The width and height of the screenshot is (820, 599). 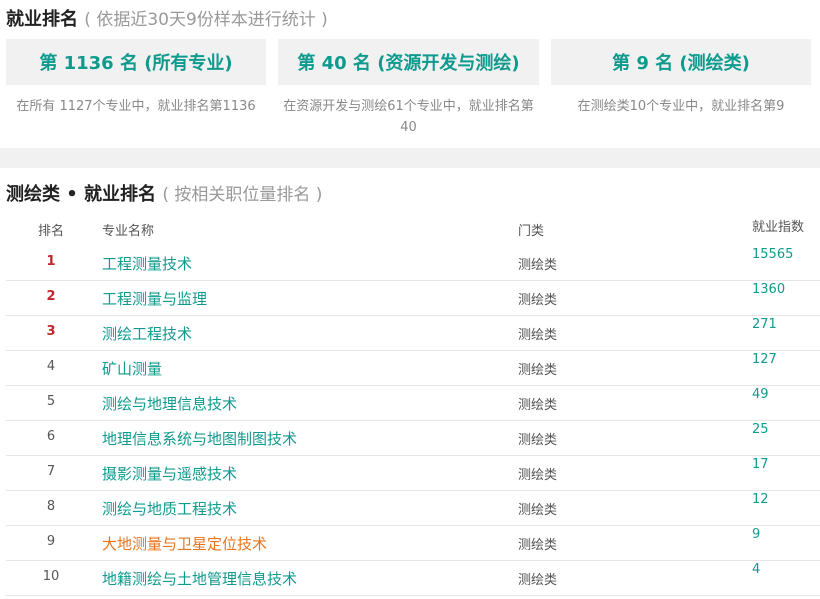 I want to click on major-name-link: 工程测量技术, so click(x=147, y=263).